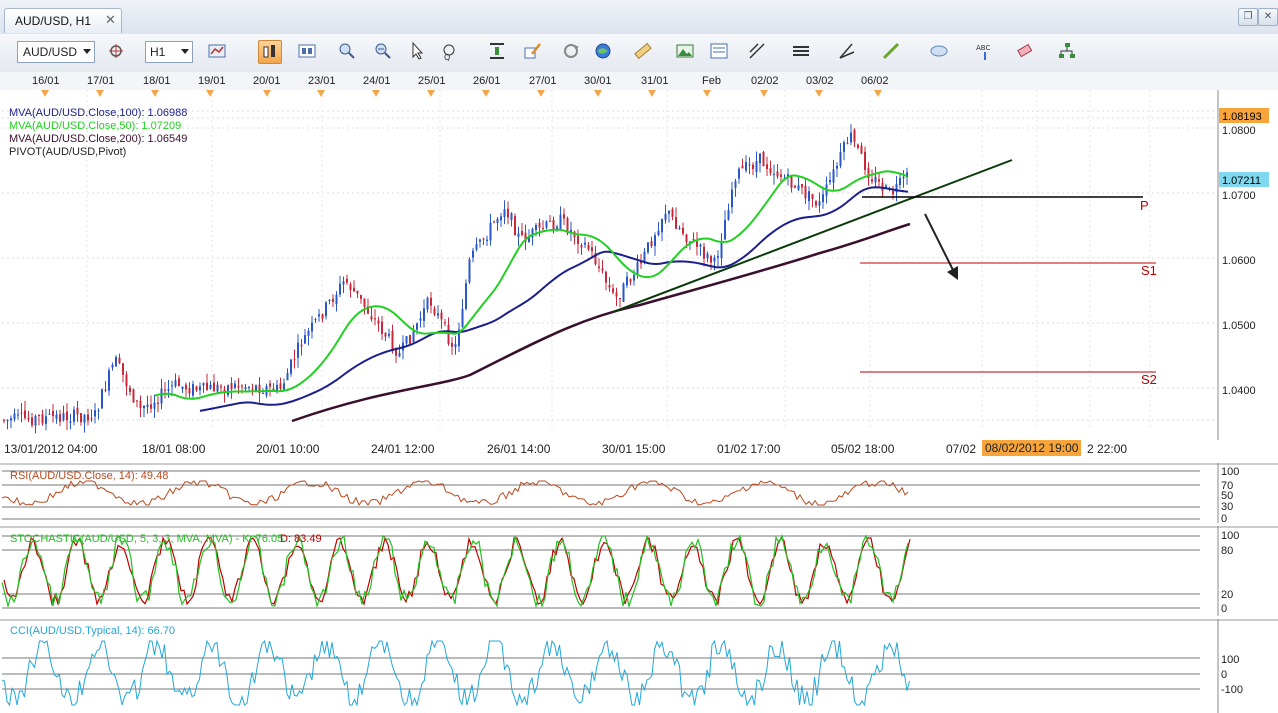 The height and width of the screenshot is (713, 1278). I want to click on date-label: 23/01, so click(322, 81).